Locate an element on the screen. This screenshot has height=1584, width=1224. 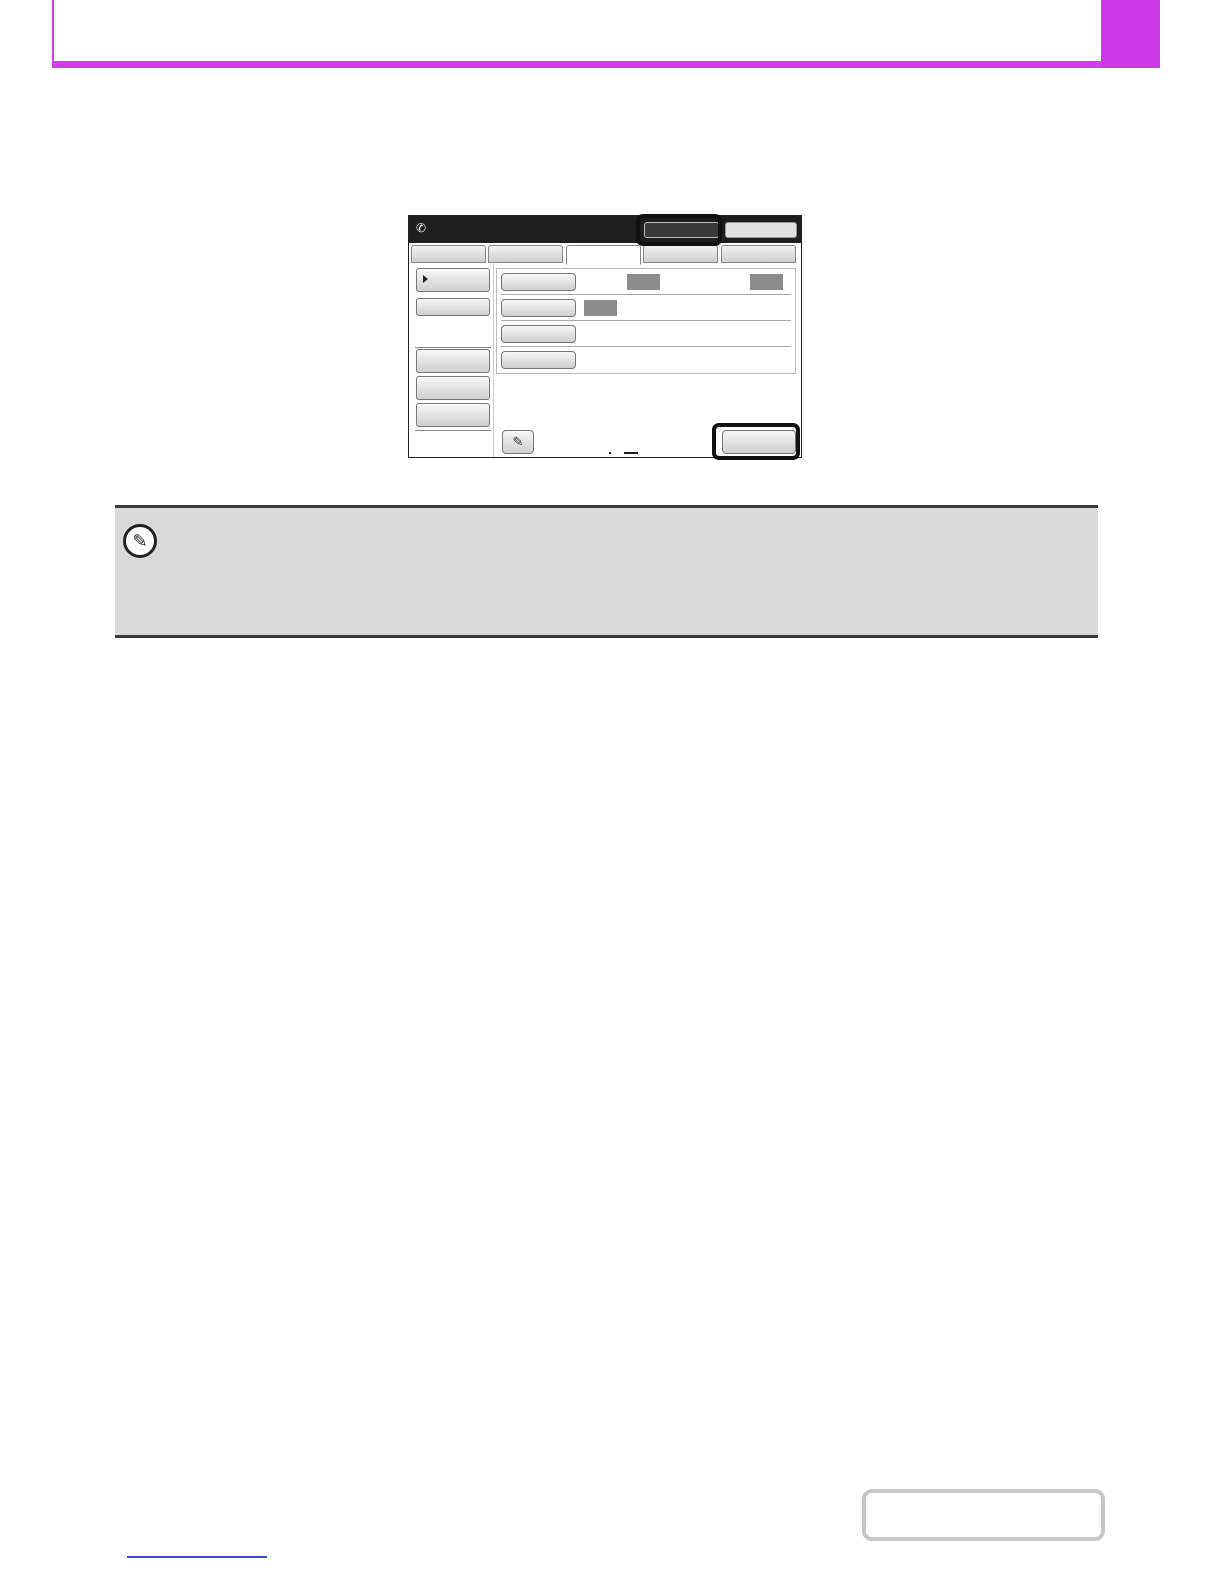
settings-sheet-icon: ✎ is located at coordinates (518, 442).